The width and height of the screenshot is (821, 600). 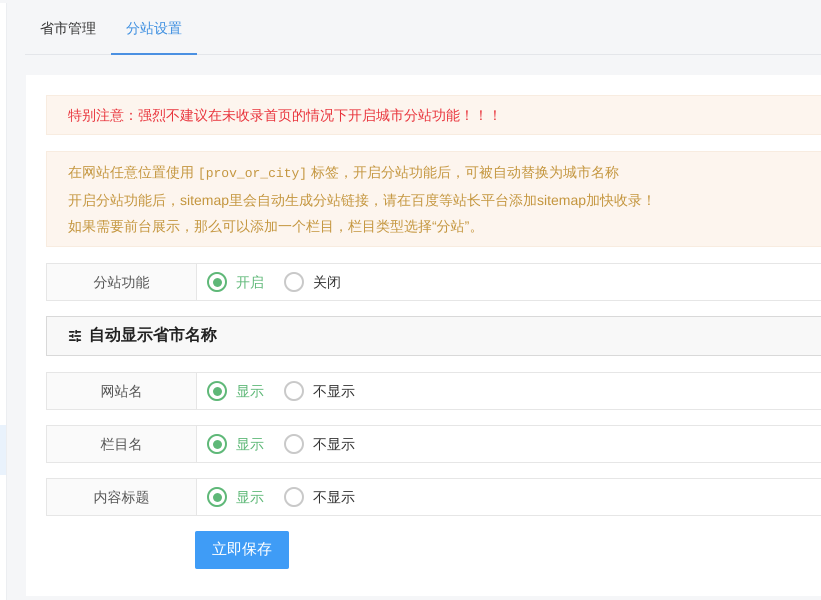 What do you see at coordinates (285, 115) in the screenshot?
I see `notice-text: 特别注意：强烈不建议在未收录首页的情况下开启城市分站功能！！！` at bounding box center [285, 115].